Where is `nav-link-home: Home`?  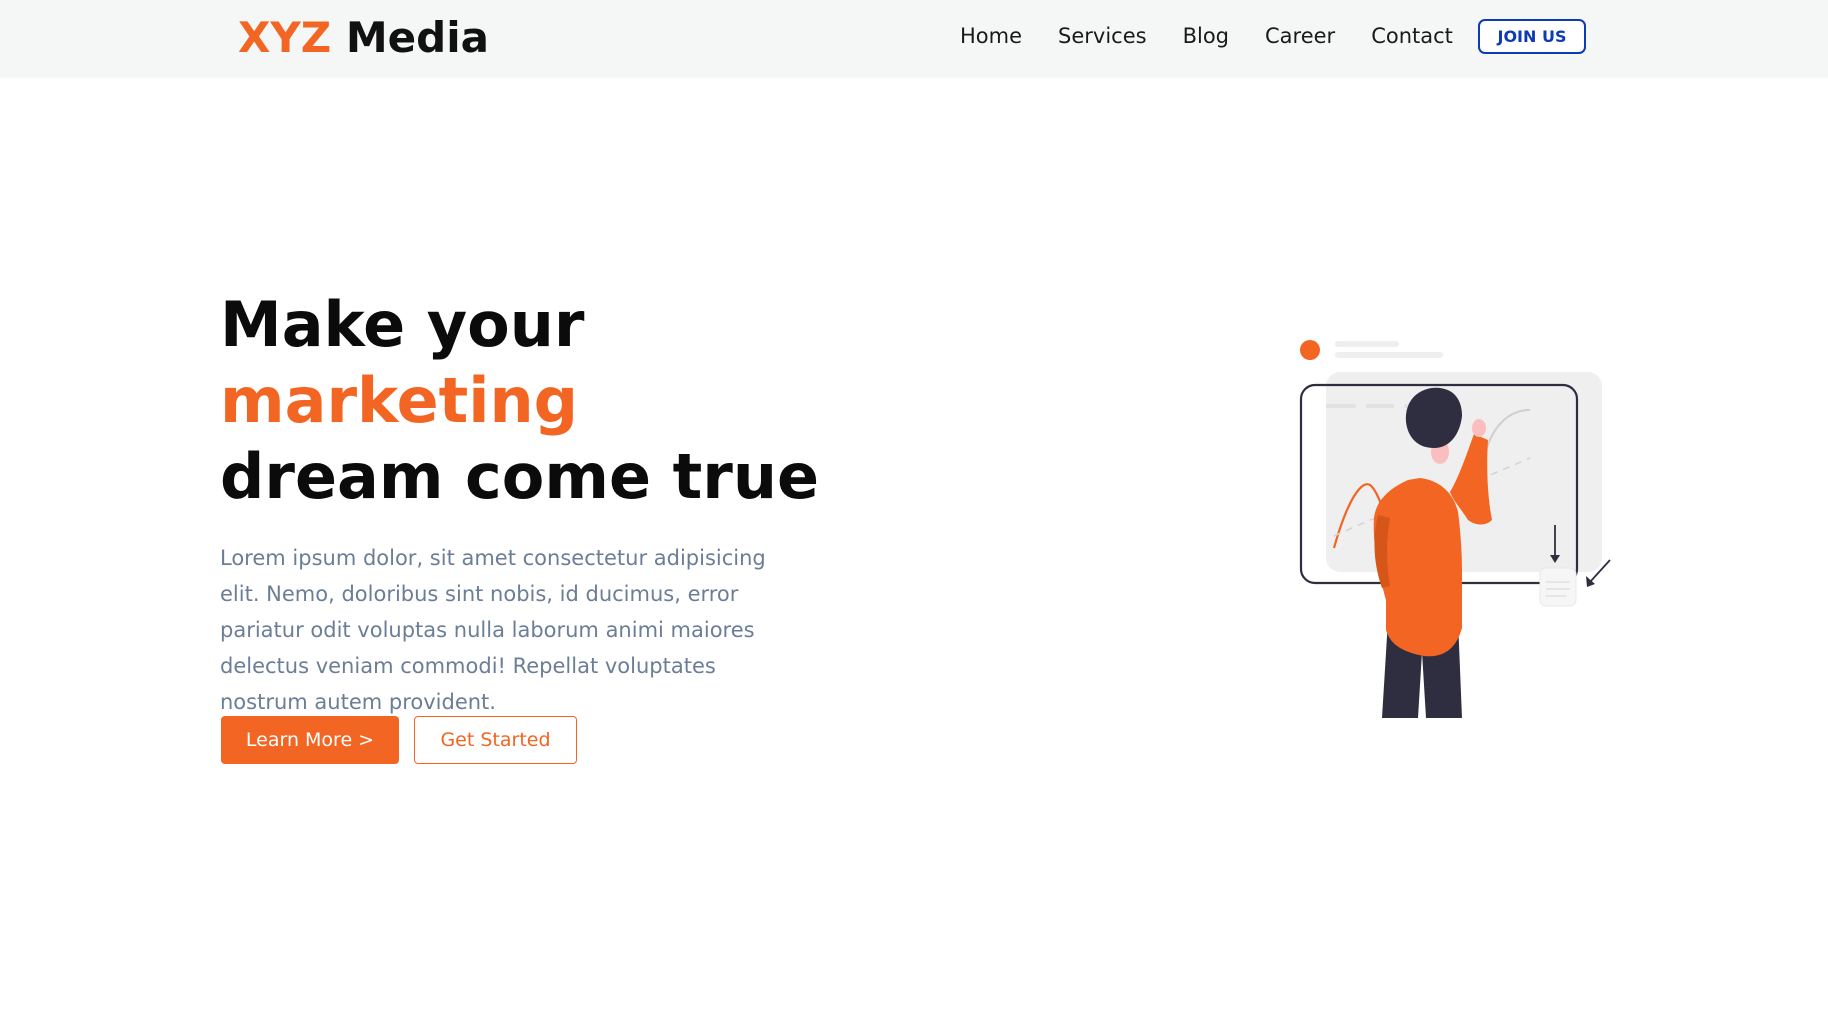 nav-link-home: Home is located at coordinates (991, 36).